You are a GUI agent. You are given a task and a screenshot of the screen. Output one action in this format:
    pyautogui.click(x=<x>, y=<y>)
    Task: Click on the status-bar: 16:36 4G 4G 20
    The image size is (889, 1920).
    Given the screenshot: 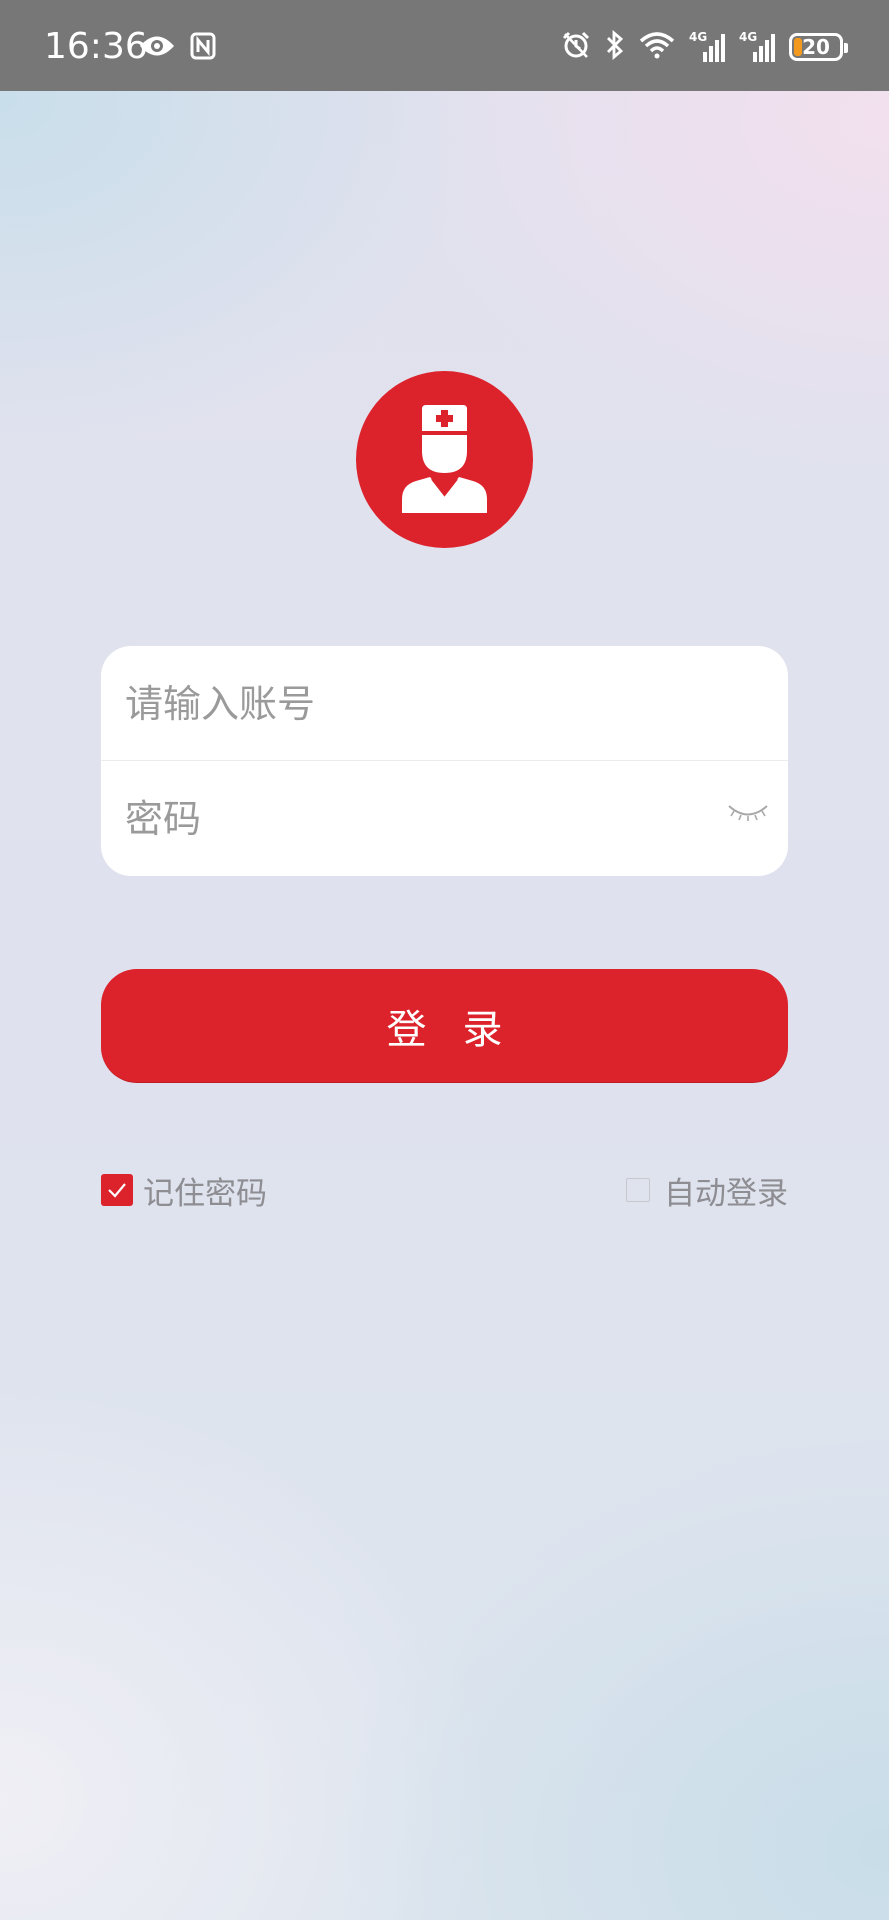 What is the action you would take?
    pyautogui.click(x=444, y=45)
    